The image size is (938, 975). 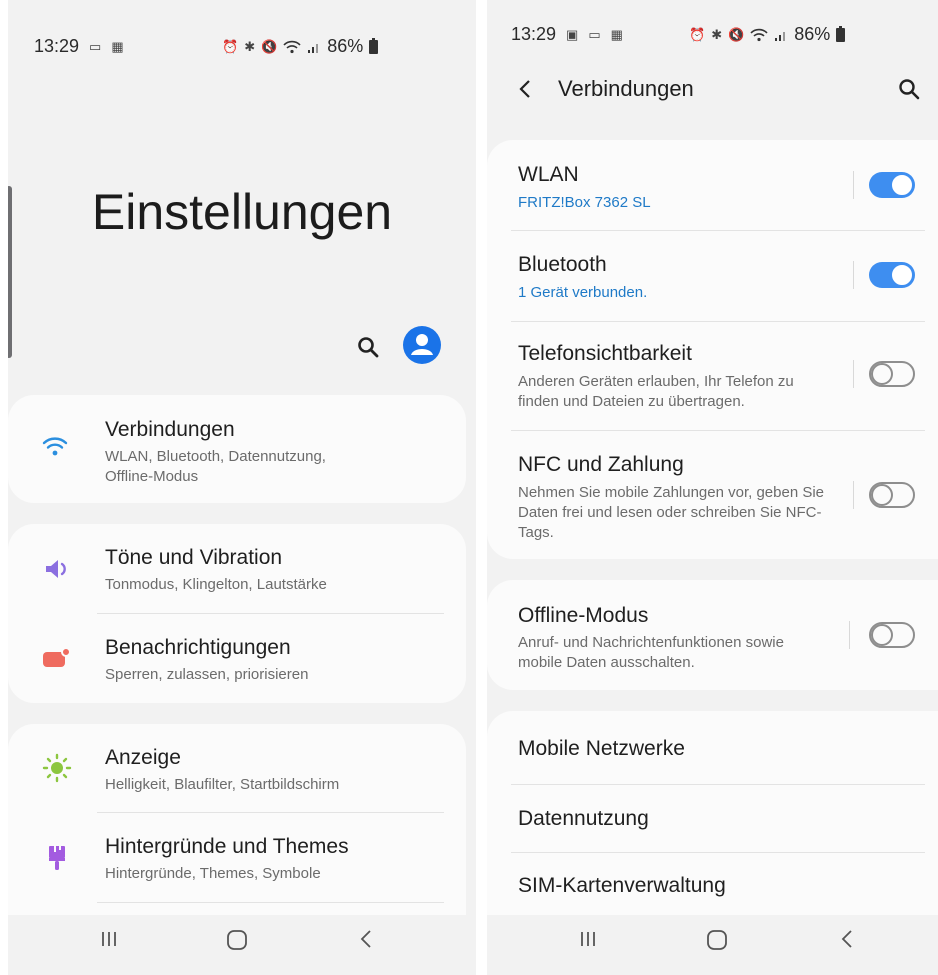 I want to click on row-title: Bluetooth, so click(x=562, y=264).